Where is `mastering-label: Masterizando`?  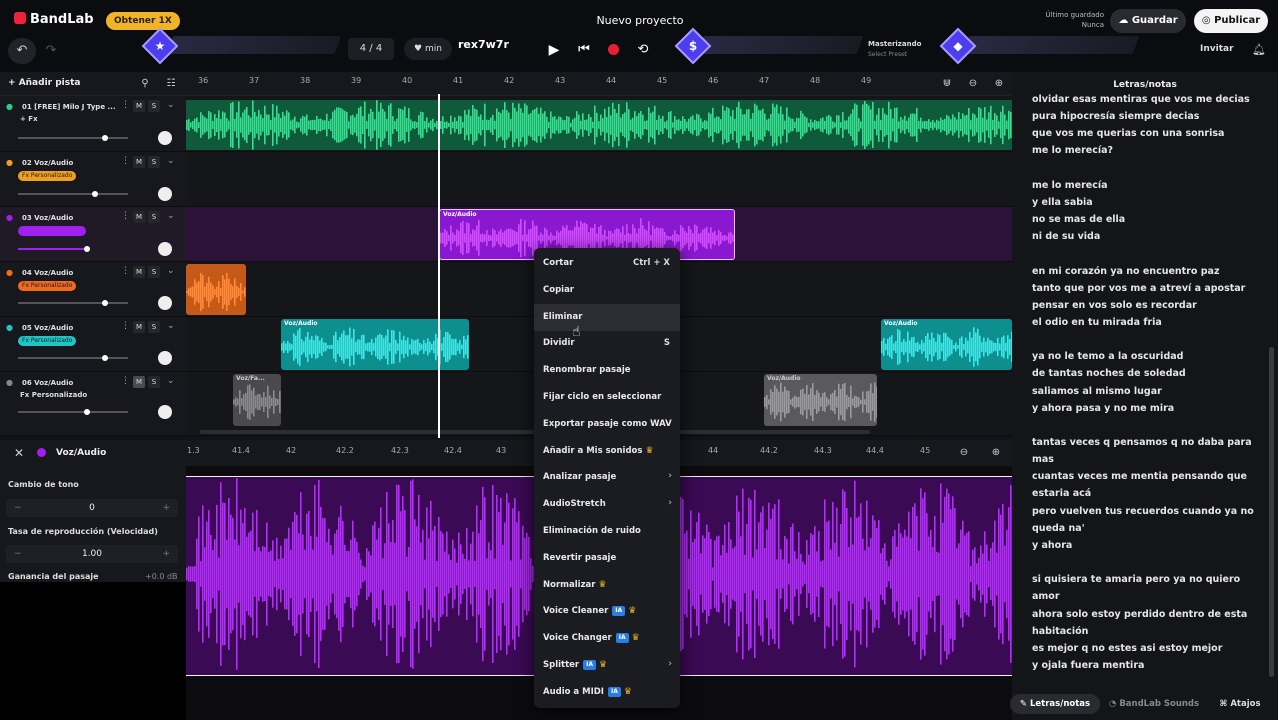 mastering-label: Masterizando is located at coordinates (894, 44).